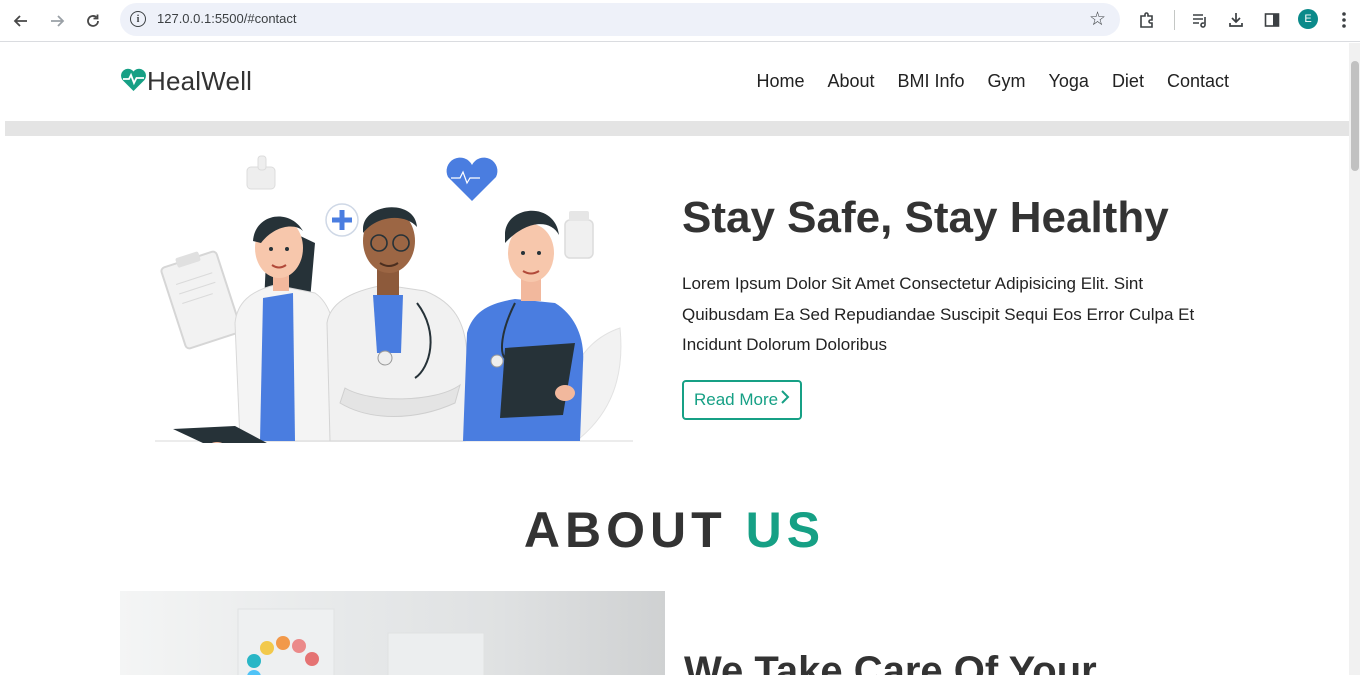 Image resolution: width=1360 pixels, height=675 pixels. Describe the element at coordinates (133, 82) in the screenshot. I see `heart-pulse-icon` at that location.